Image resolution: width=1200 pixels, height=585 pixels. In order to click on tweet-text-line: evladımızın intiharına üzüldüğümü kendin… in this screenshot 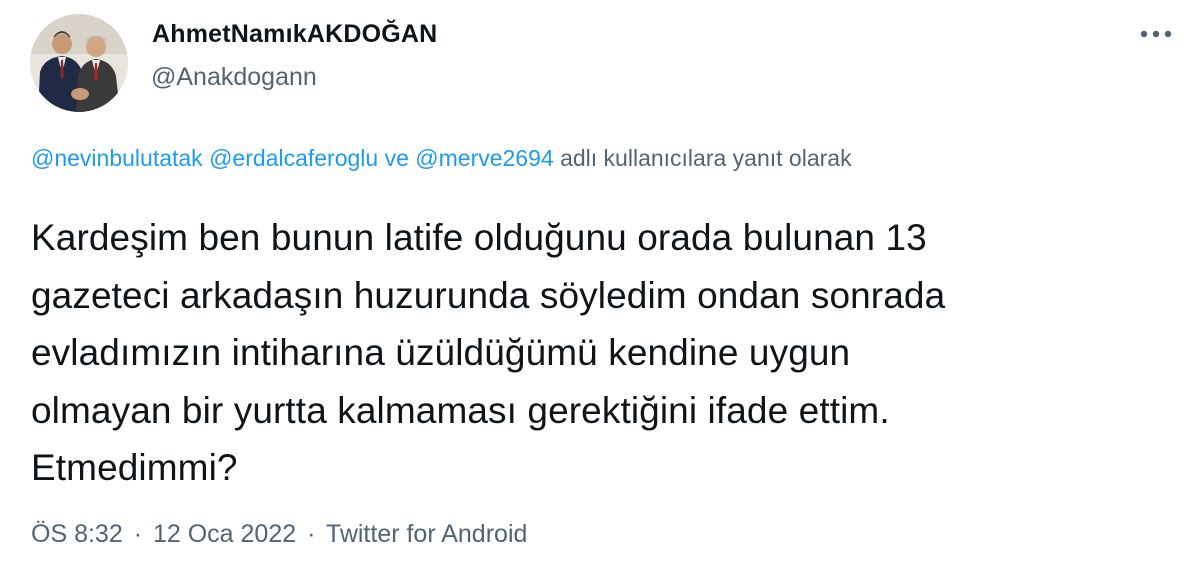, I will do `click(441, 352)`.